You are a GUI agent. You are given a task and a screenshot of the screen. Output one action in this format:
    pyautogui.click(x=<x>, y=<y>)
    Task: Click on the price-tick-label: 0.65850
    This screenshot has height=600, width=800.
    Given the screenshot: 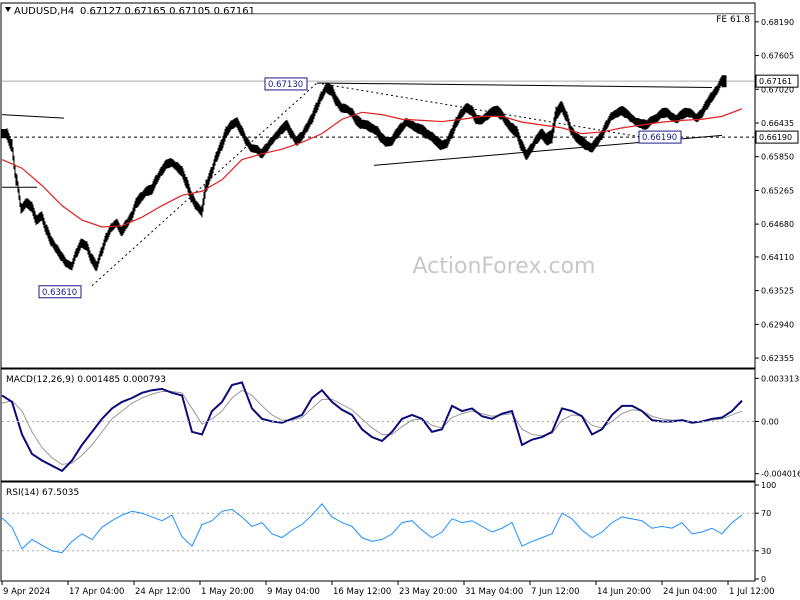 What is the action you would take?
    pyautogui.click(x=777, y=157)
    